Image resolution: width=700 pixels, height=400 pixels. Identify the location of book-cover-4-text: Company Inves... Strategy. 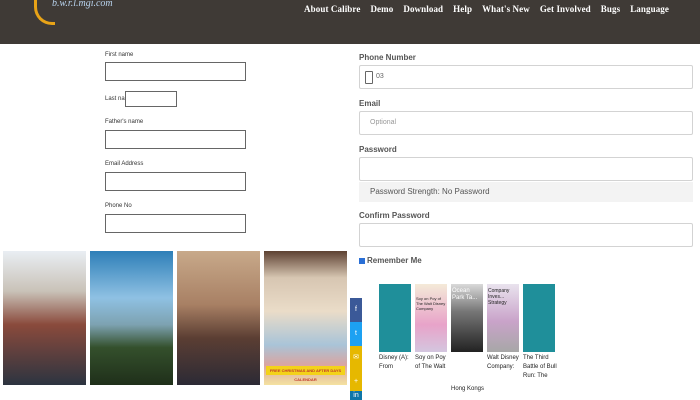
(499, 297).